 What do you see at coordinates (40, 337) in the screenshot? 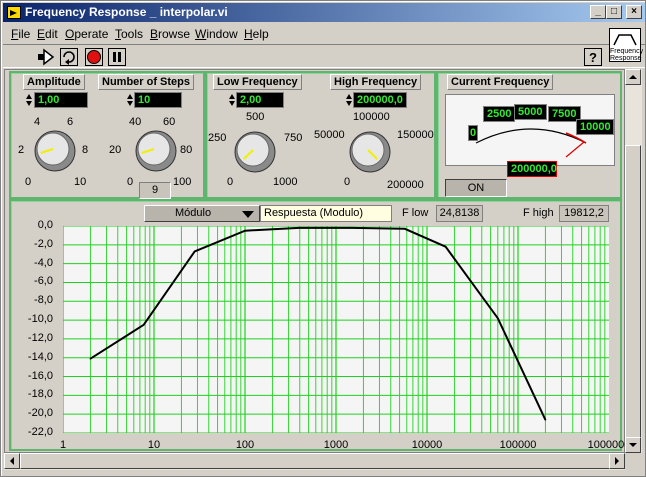
I see `y-tick-label: -12,0` at bounding box center [40, 337].